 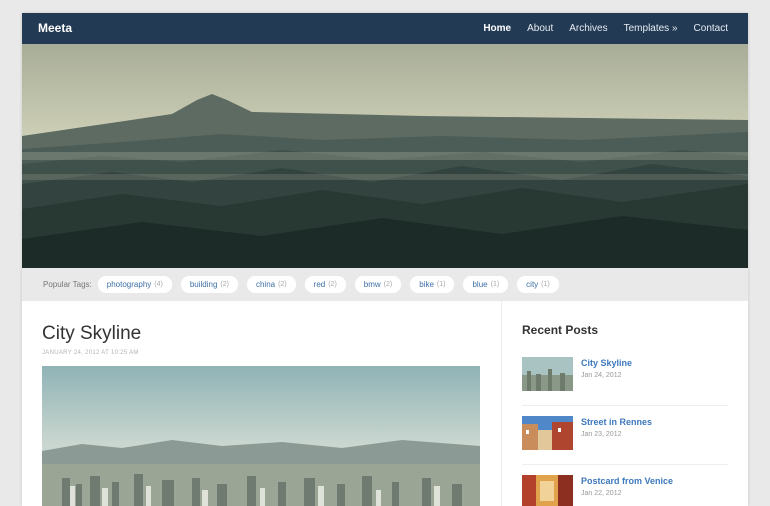 What do you see at coordinates (606, 363) in the screenshot?
I see `recent-post-title: City Skyline` at bounding box center [606, 363].